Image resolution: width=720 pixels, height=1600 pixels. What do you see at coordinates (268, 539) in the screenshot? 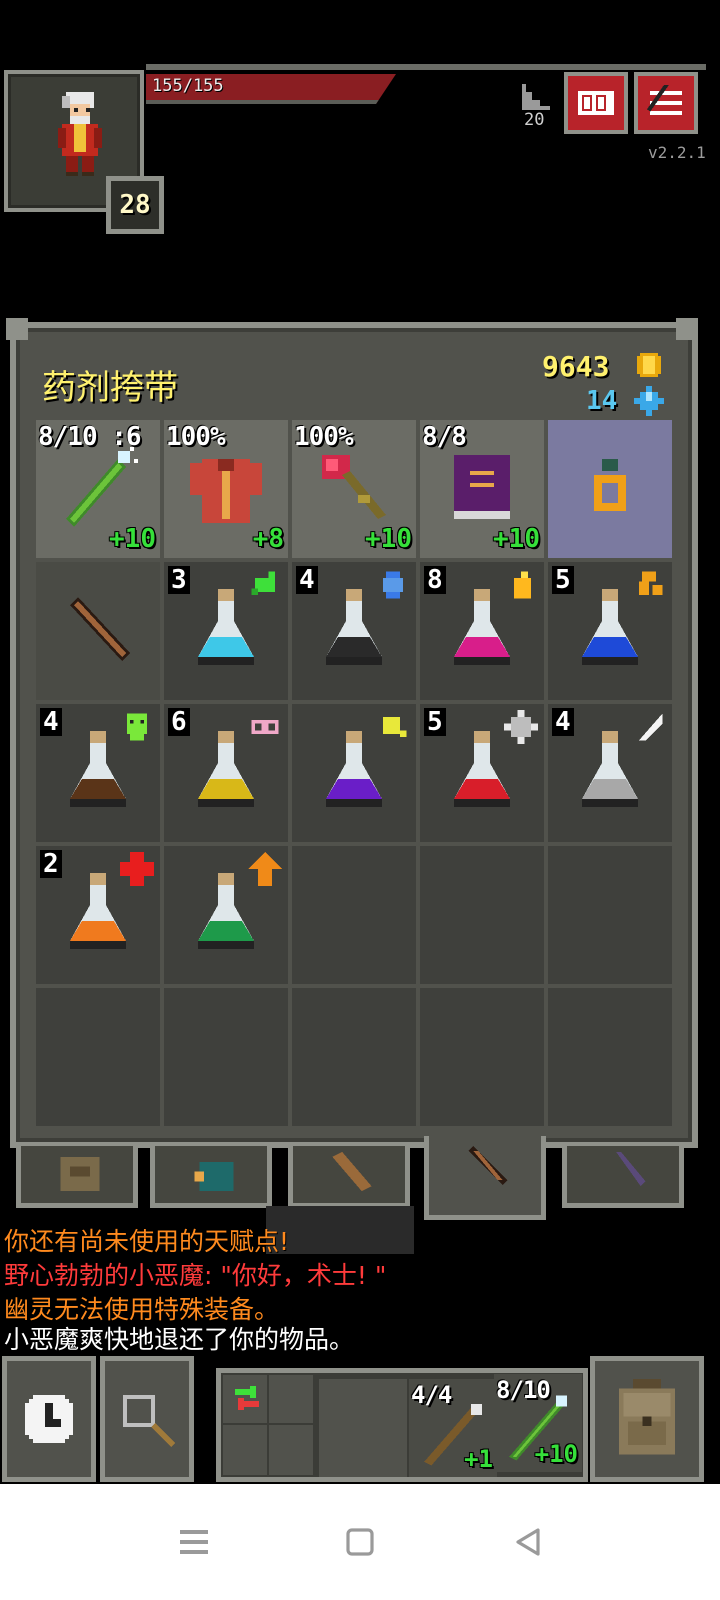
I see `item-upgrade: +8` at bounding box center [268, 539].